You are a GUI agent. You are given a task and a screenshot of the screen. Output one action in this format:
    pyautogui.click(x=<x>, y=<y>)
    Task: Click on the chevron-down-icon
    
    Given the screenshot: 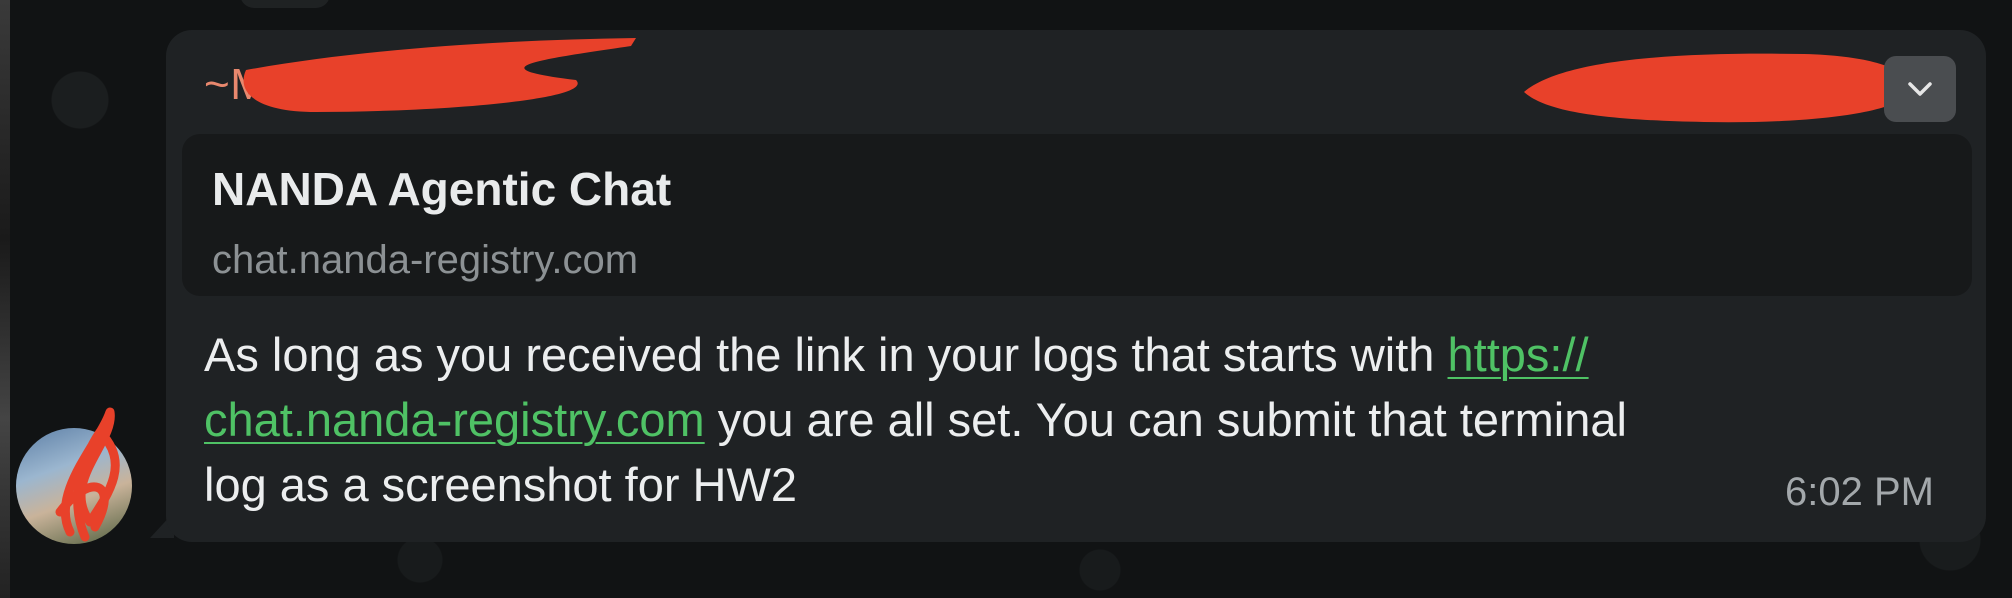 What is the action you would take?
    pyautogui.click(x=1920, y=89)
    